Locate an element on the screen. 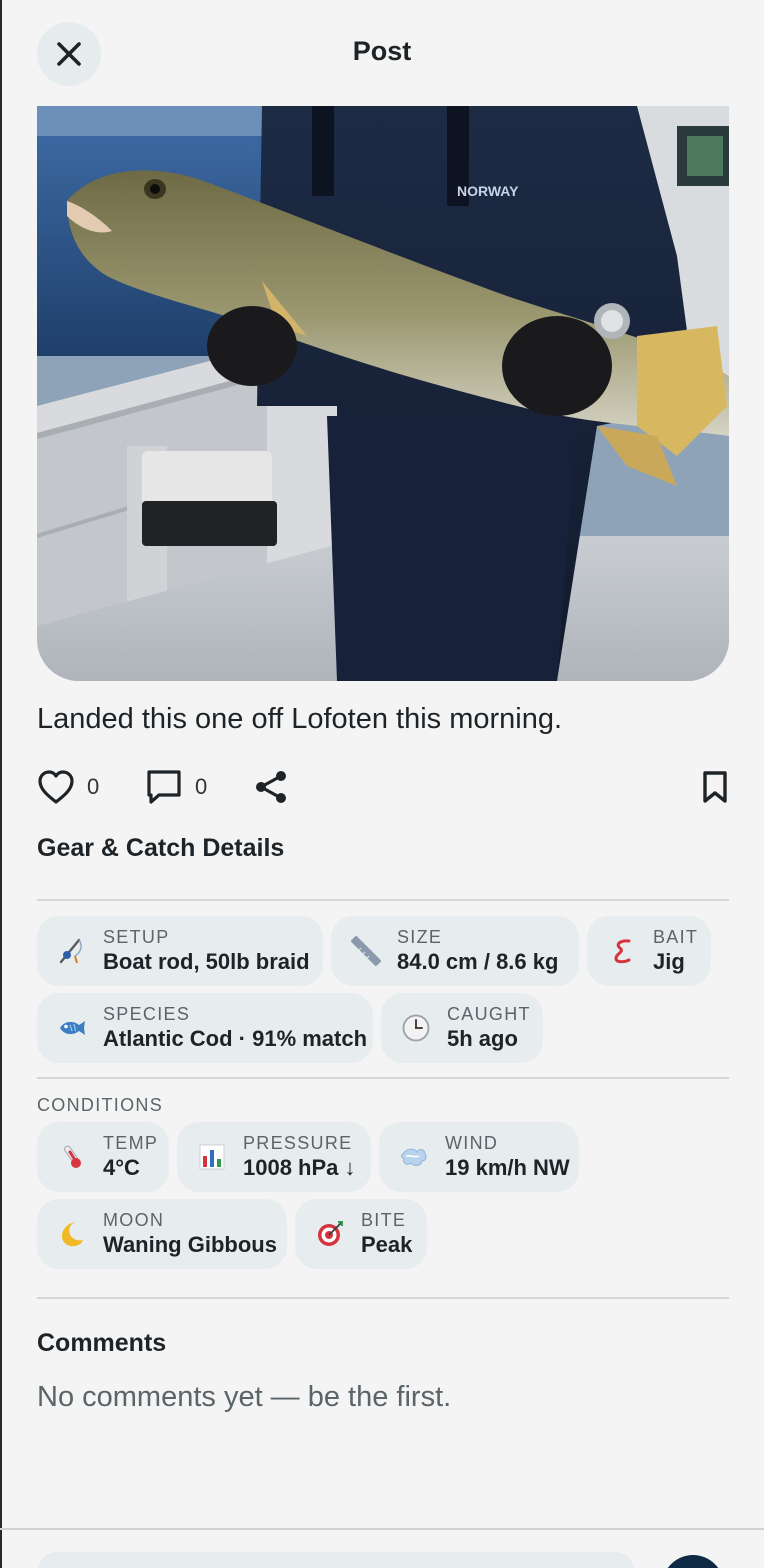 The image size is (764, 1568). conditions-label: CONDITIONS is located at coordinates (100, 1105).